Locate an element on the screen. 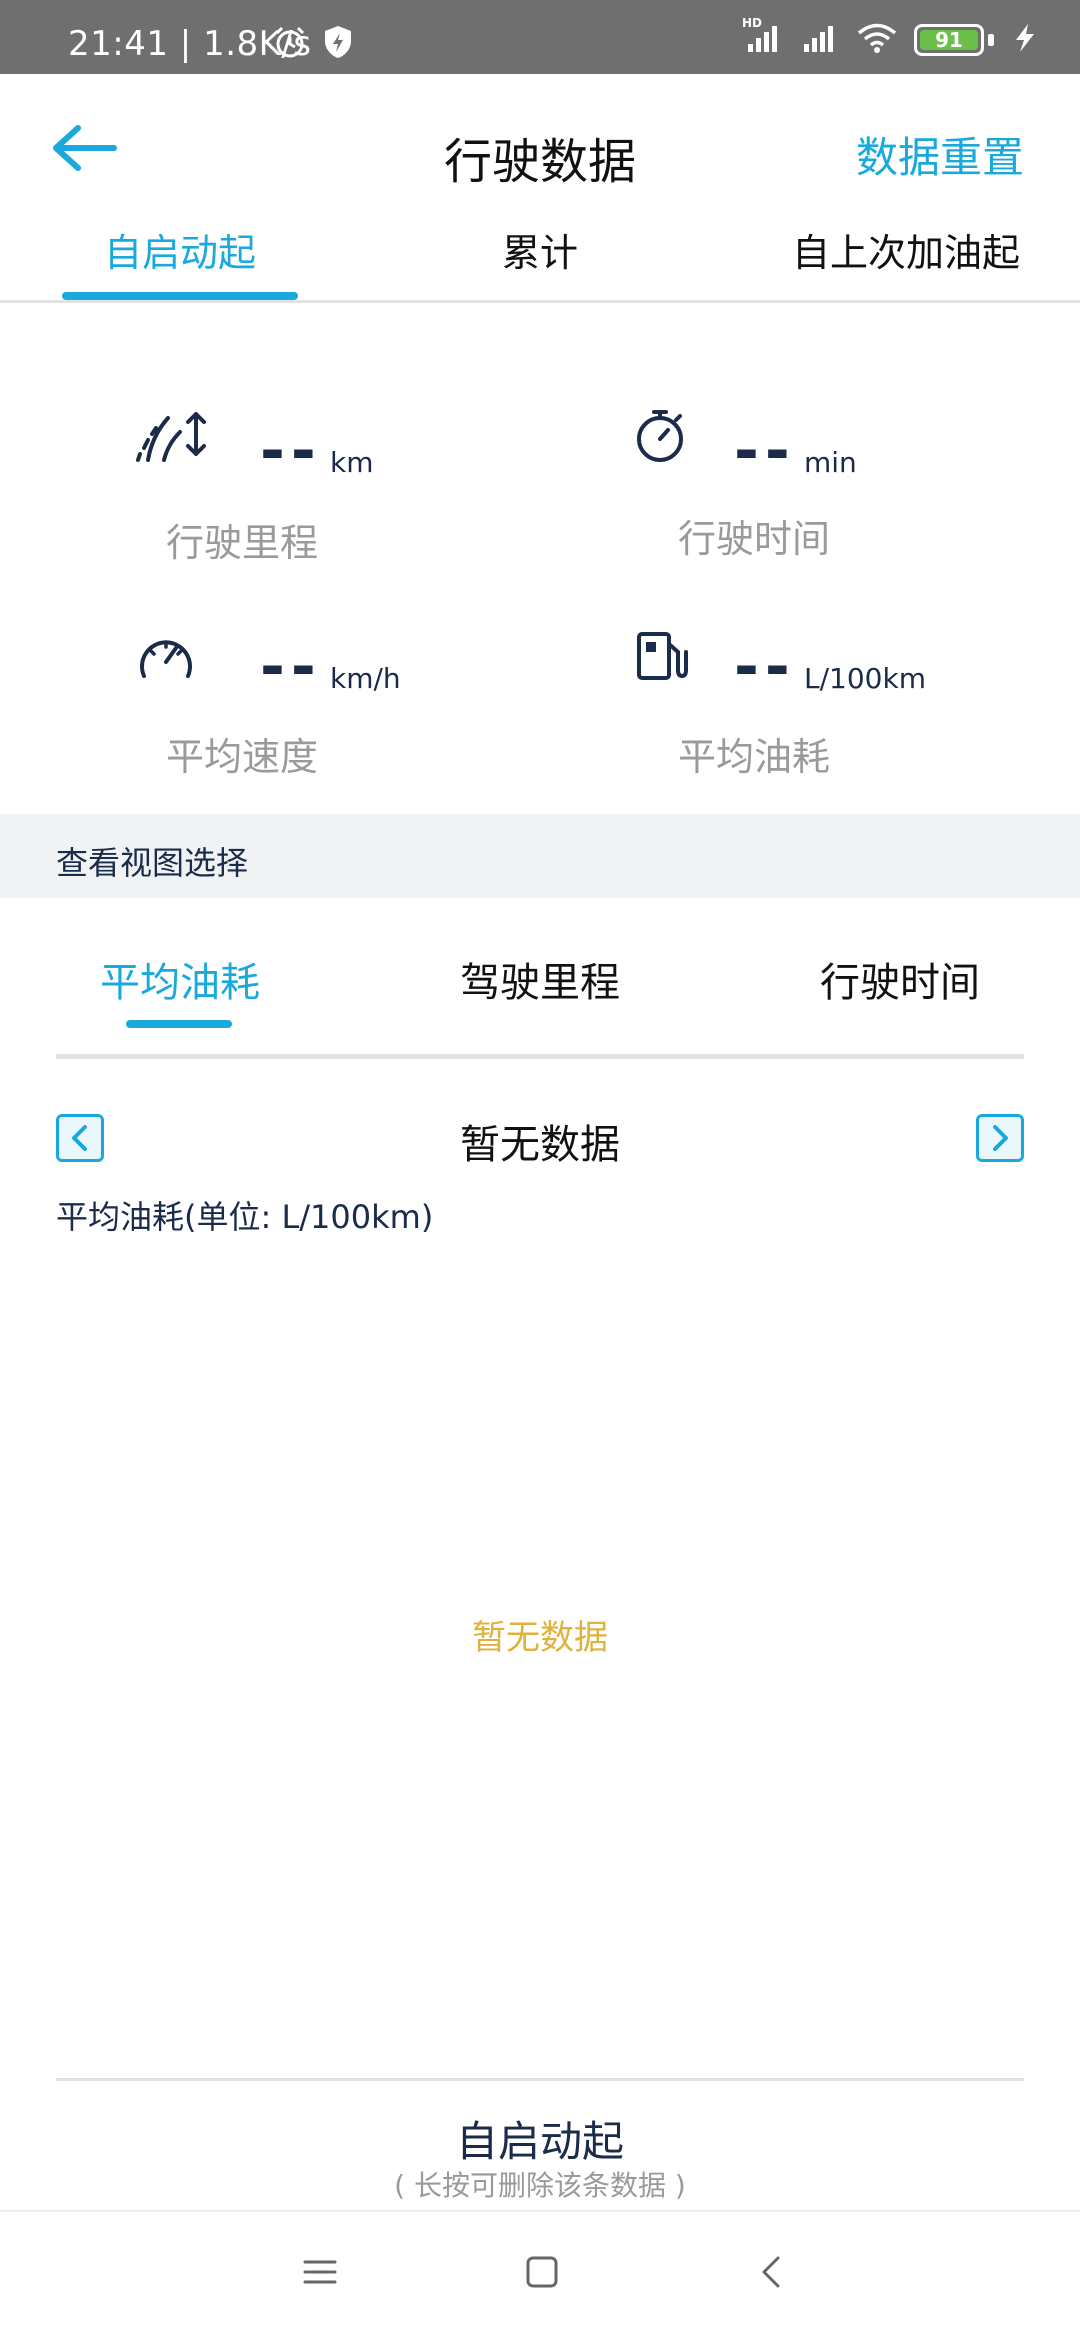 Image resolution: width=1080 pixels, height=2340 pixels. chevron-right-icon is located at coordinates (1000, 1138).